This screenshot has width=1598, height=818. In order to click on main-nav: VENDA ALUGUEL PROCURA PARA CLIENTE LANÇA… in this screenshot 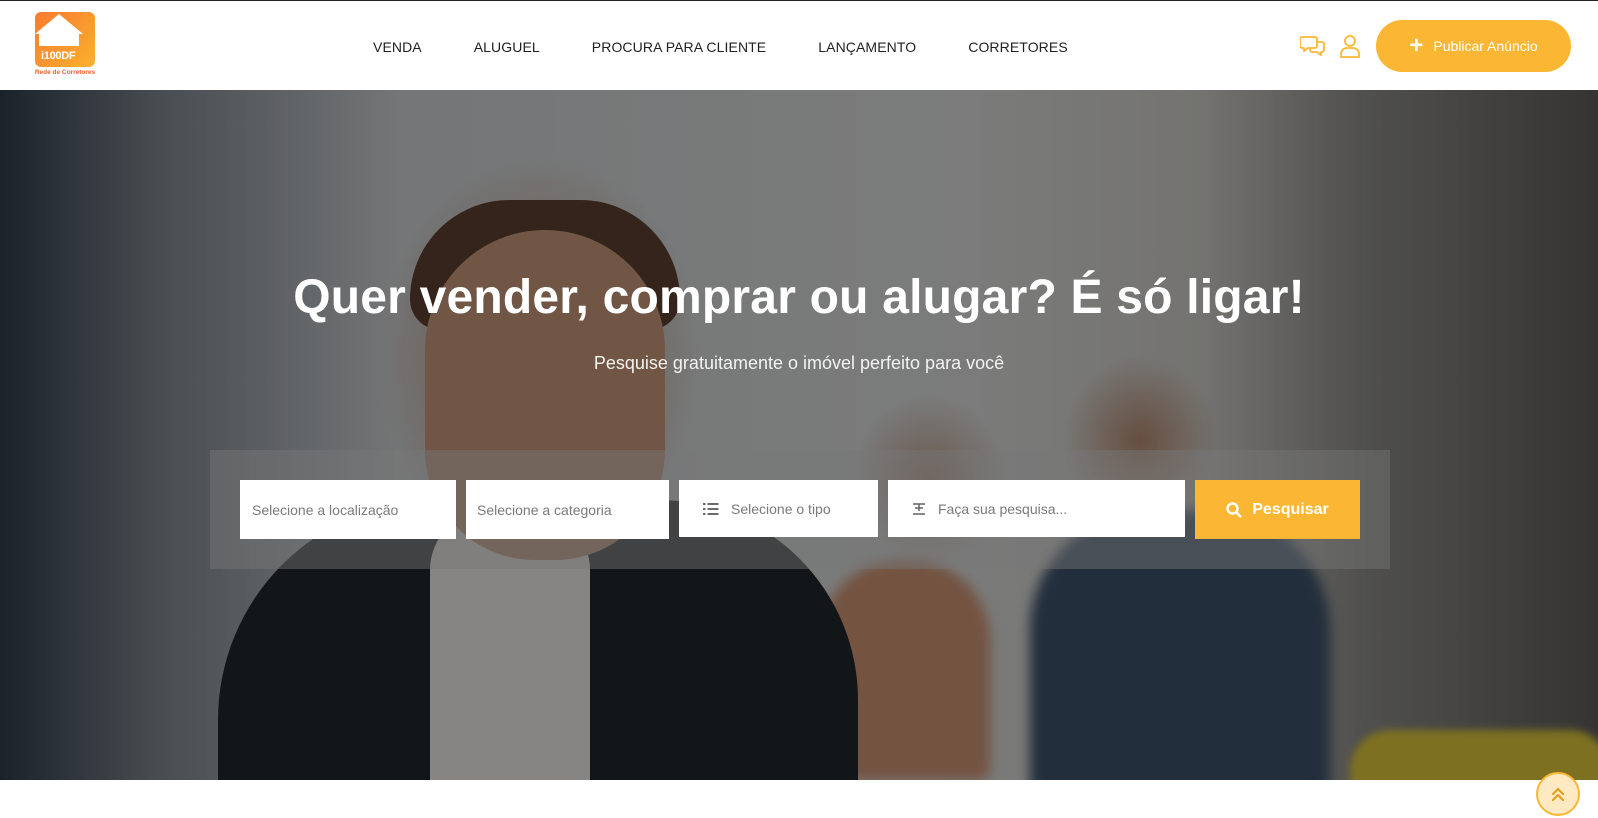, I will do `click(746, 47)`.